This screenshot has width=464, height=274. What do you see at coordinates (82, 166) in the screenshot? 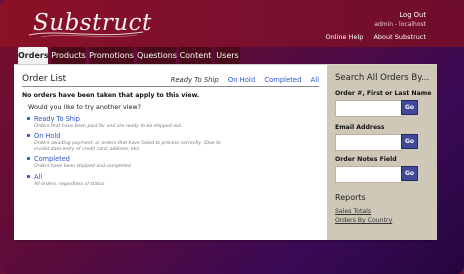
I see `view-option-desc: Orders have been shipped and completed` at bounding box center [82, 166].